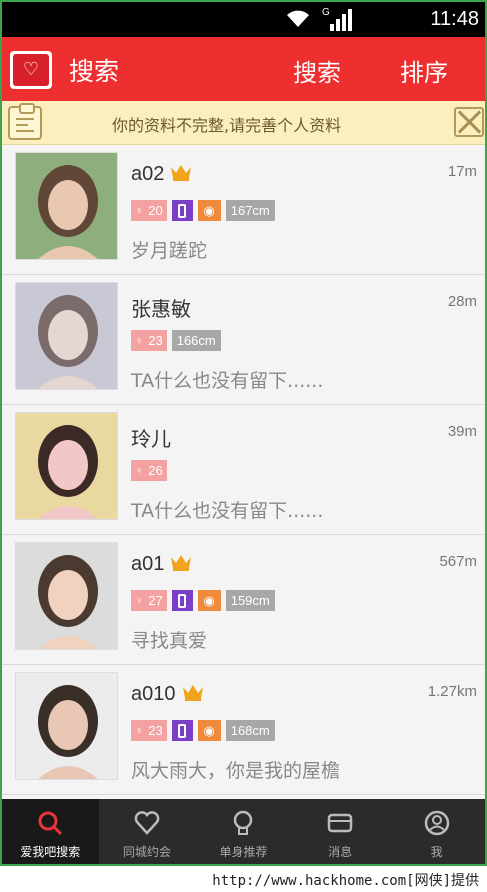 This screenshot has width=487, height=892. Describe the element at coordinates (148, 174) in the screenshot. I see `user-name: a02` at that location.